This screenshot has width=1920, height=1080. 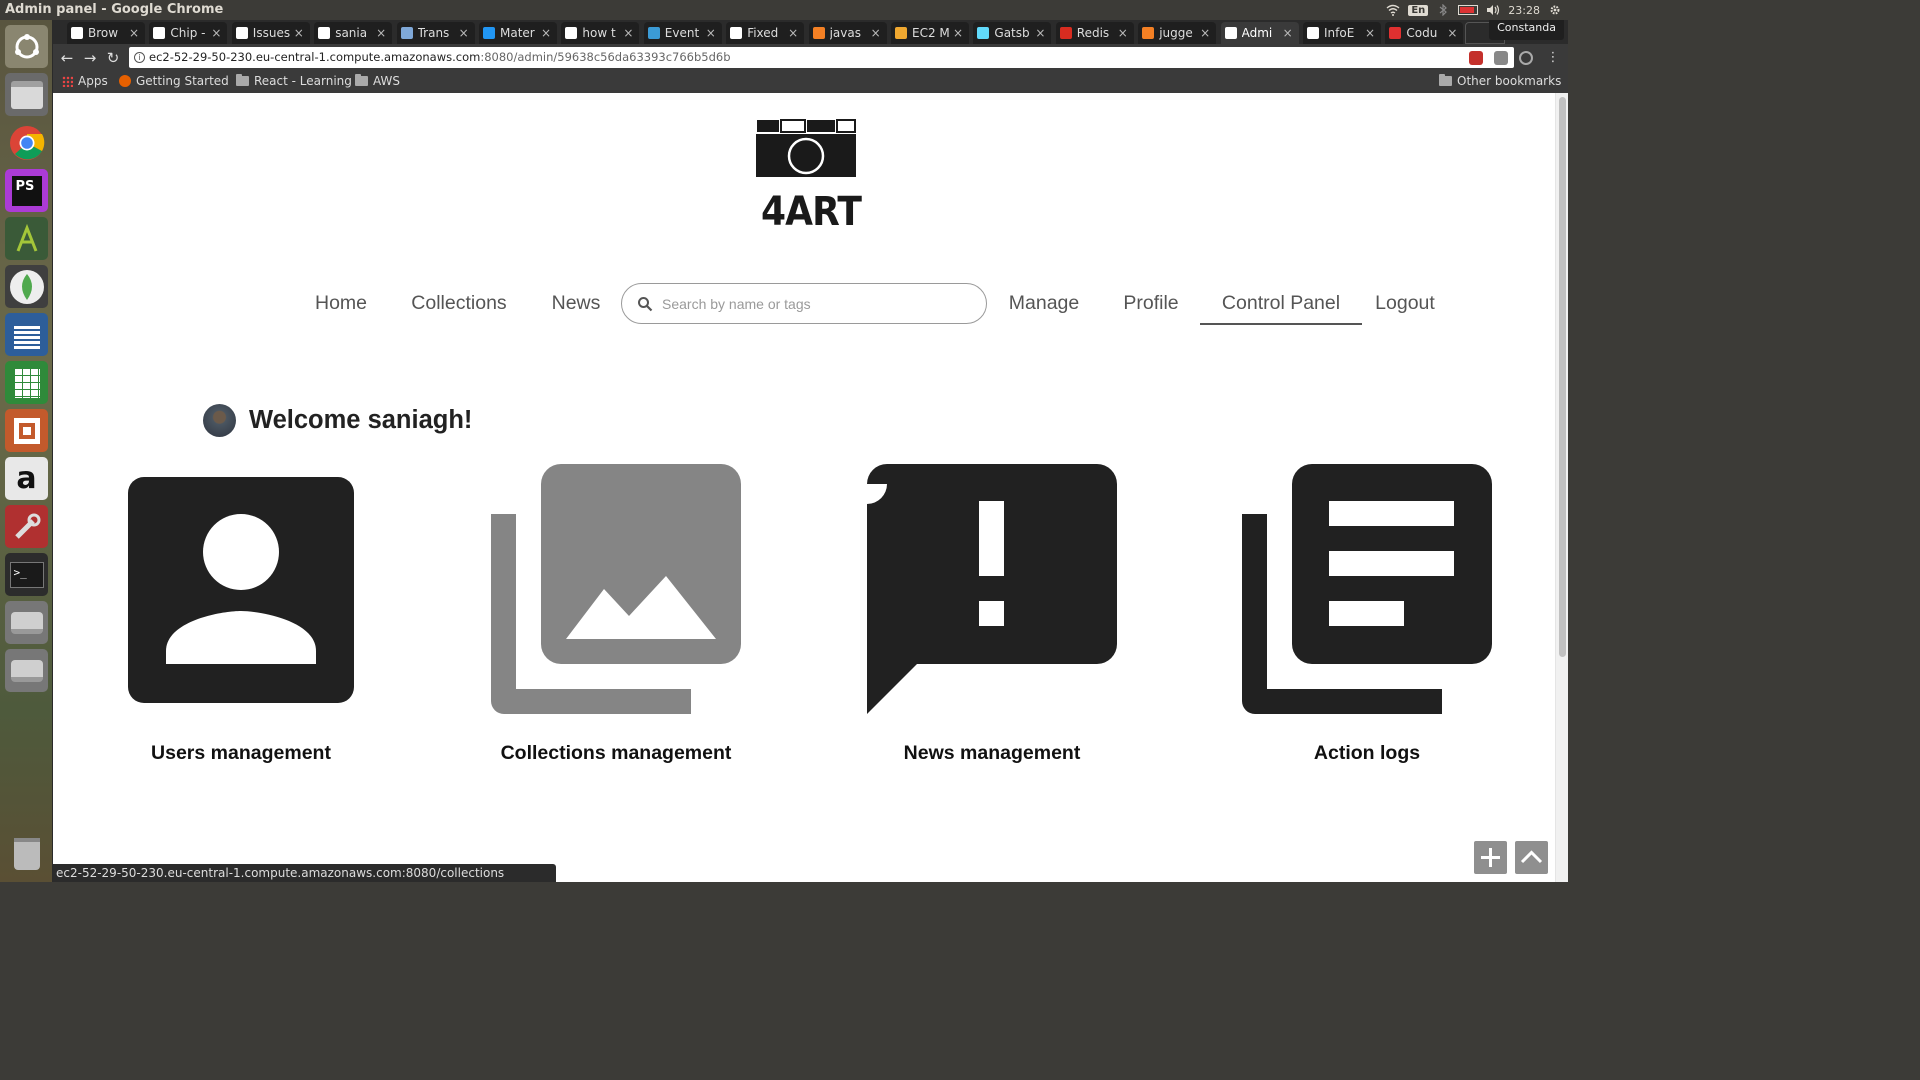 I want to click on chevron-up-icon, so click(x=1531, y=857).